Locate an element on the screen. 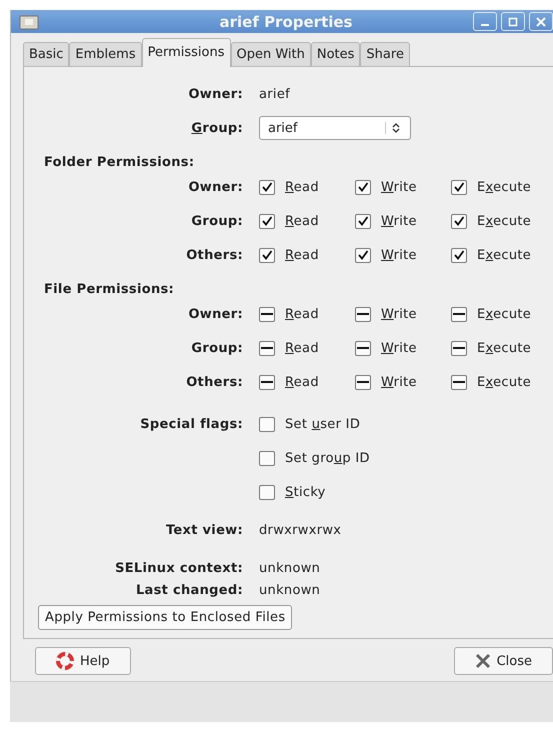  field-label: Owner: is located at coordinates (215, 94).